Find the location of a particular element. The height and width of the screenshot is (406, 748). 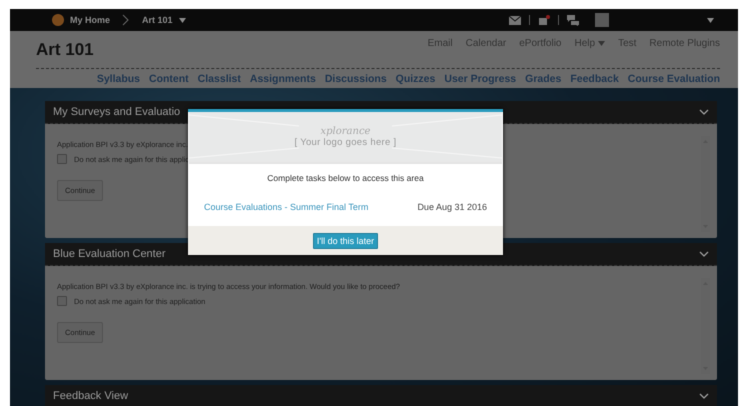

header-link: ePortfolio is located at coordinates (540, 43).